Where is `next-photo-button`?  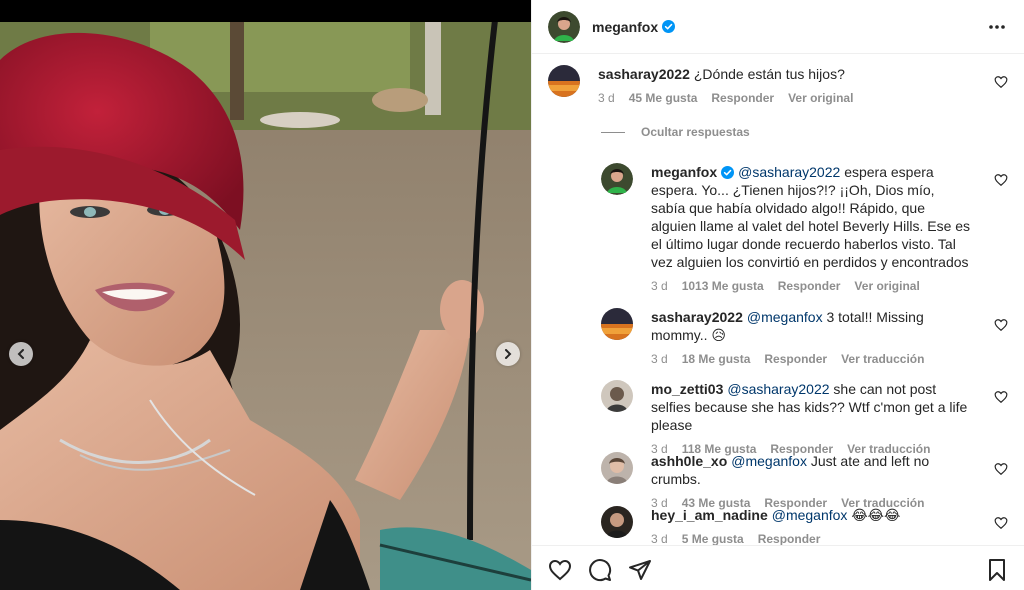
next-photo-button is located at coordinates (508, 354).